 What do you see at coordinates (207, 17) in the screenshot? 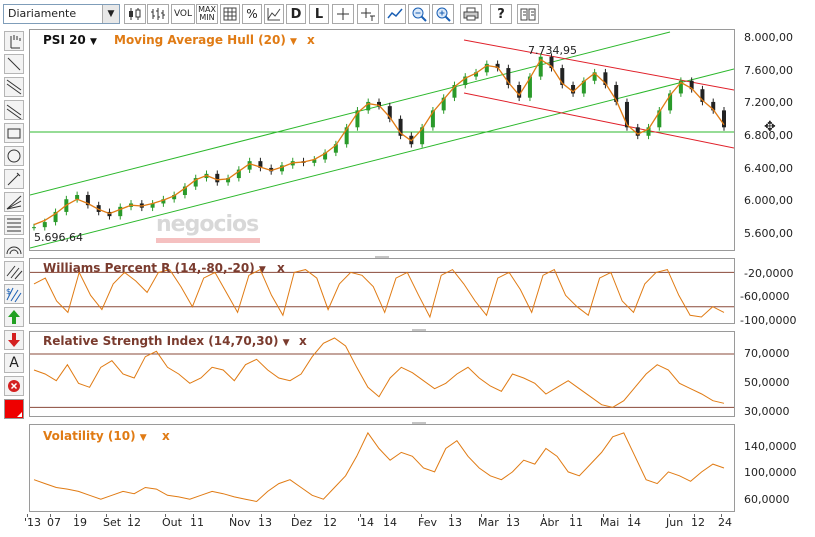
I see `min-label: MIN` at bounding box center [207, 17].